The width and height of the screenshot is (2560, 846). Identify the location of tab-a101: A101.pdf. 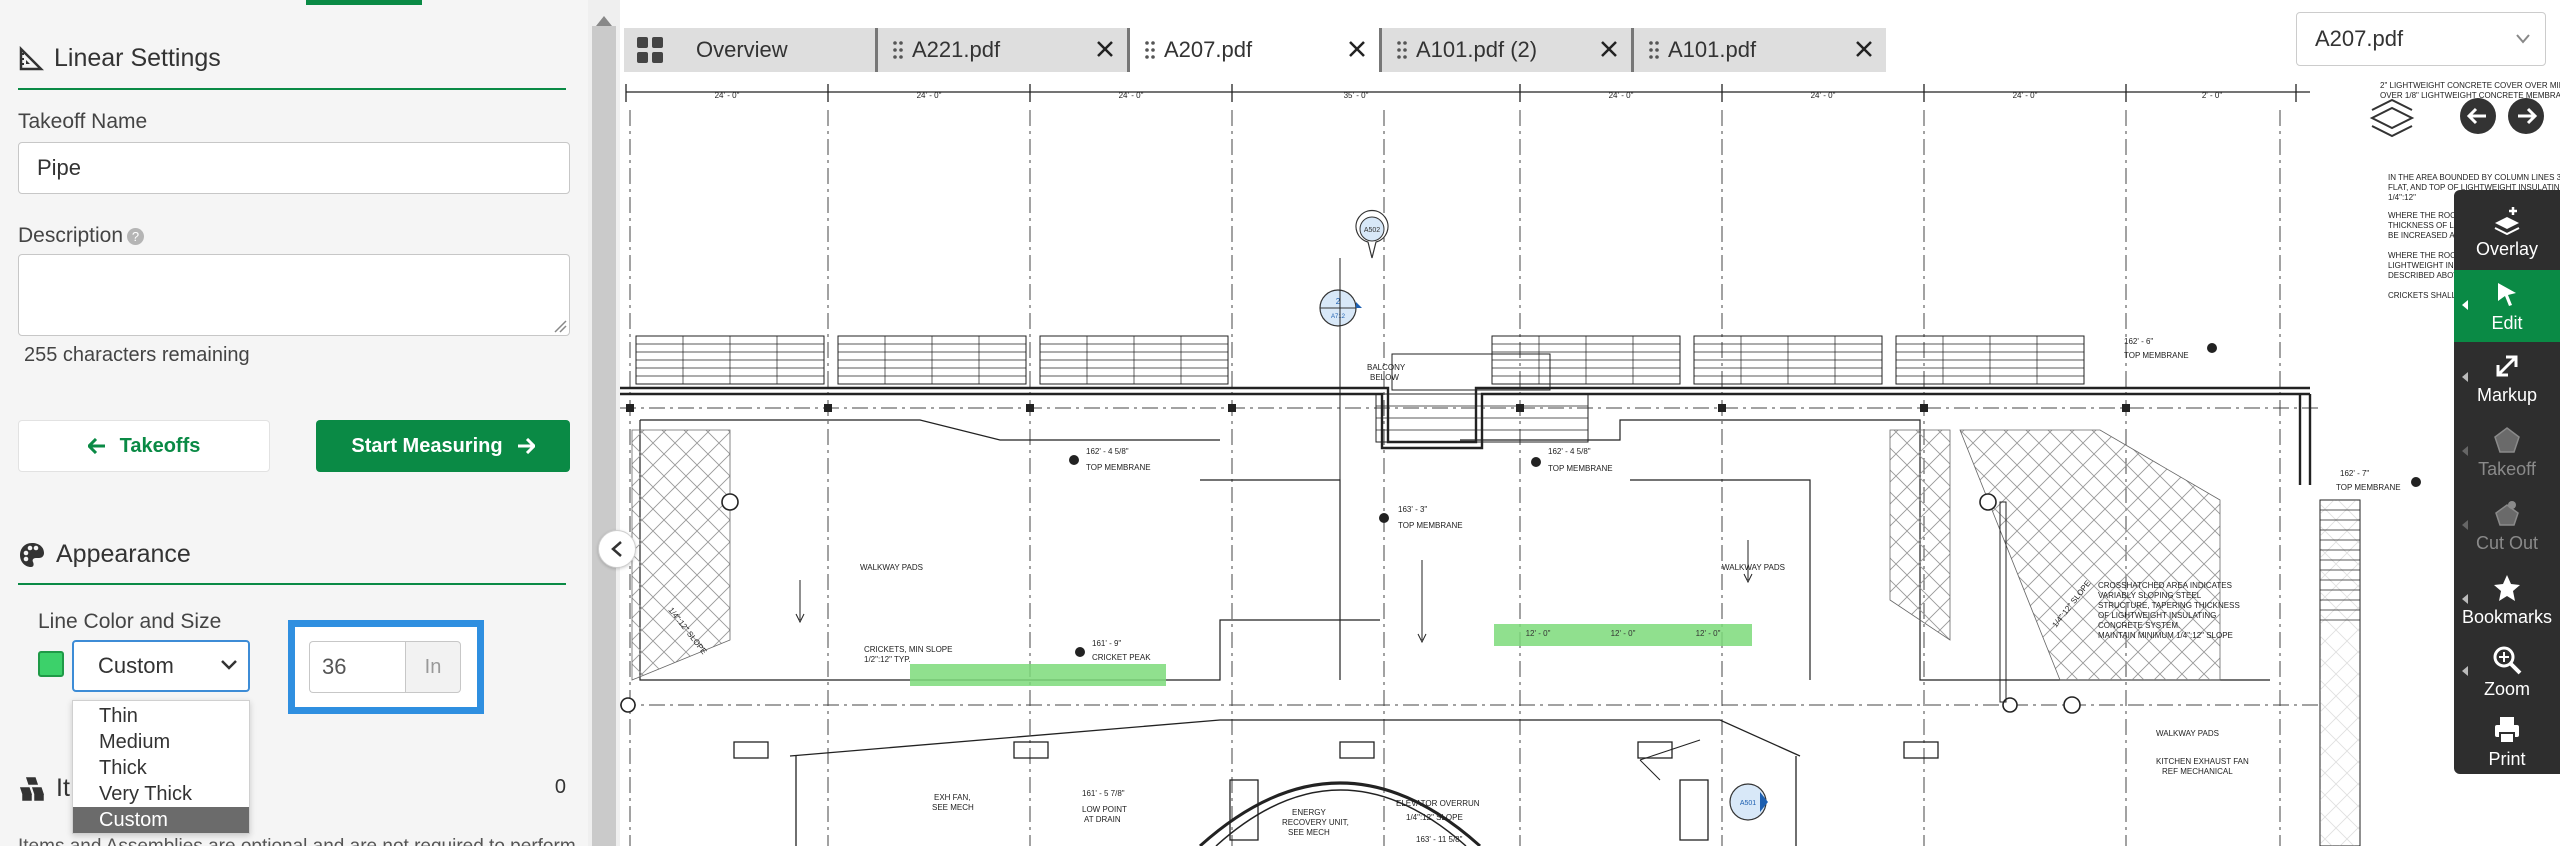
(1760, 50).